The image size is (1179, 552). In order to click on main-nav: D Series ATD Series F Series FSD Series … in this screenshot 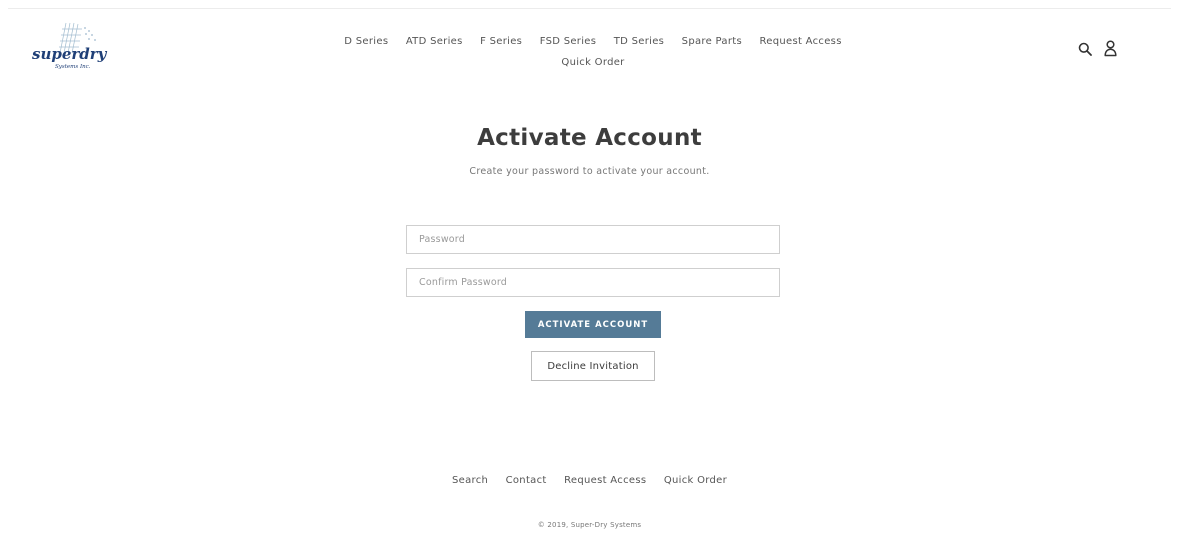, I will do `click(593, 52)`.